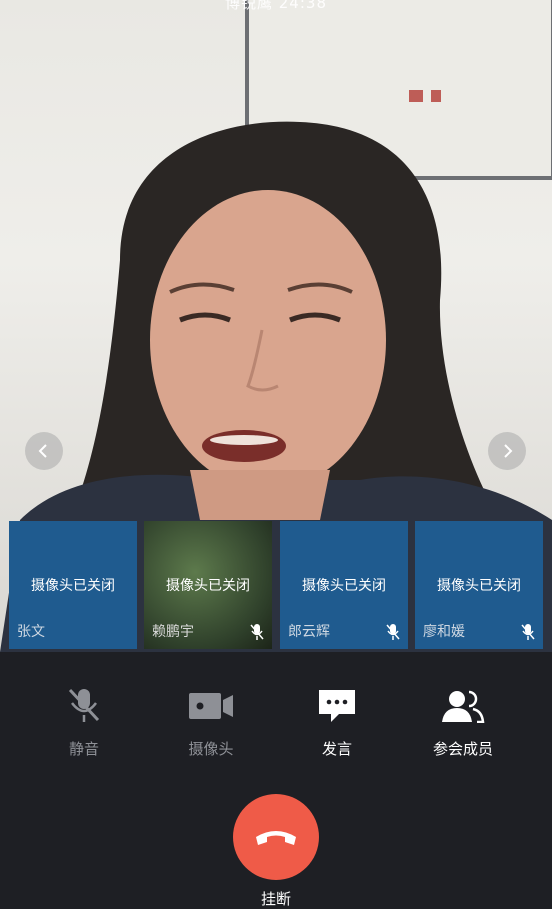  Describe the element at coordinates (462, 749) in the screenshot. I see `members-label: 参会成员` at that location.